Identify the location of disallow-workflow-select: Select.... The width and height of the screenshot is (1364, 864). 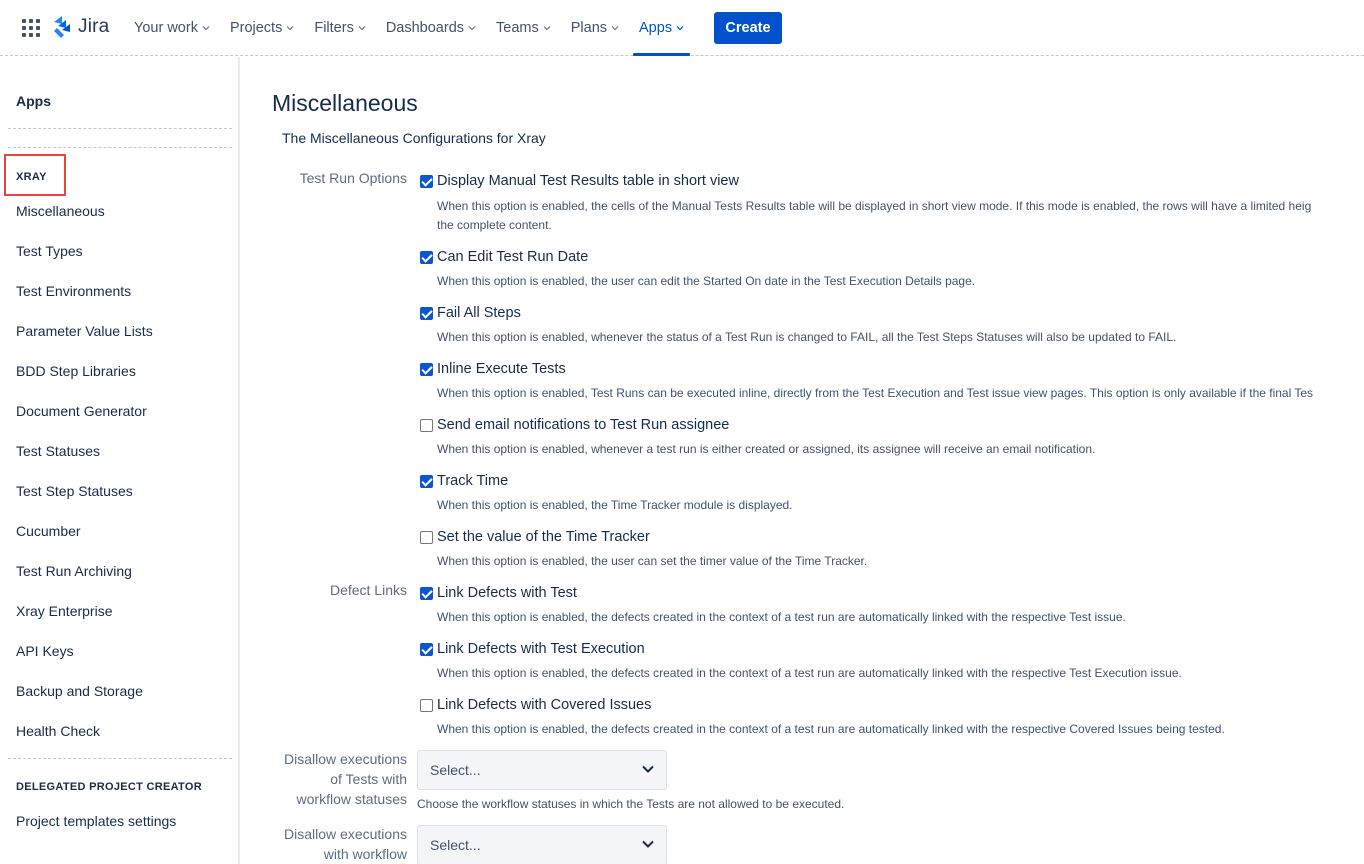
(542, 844).